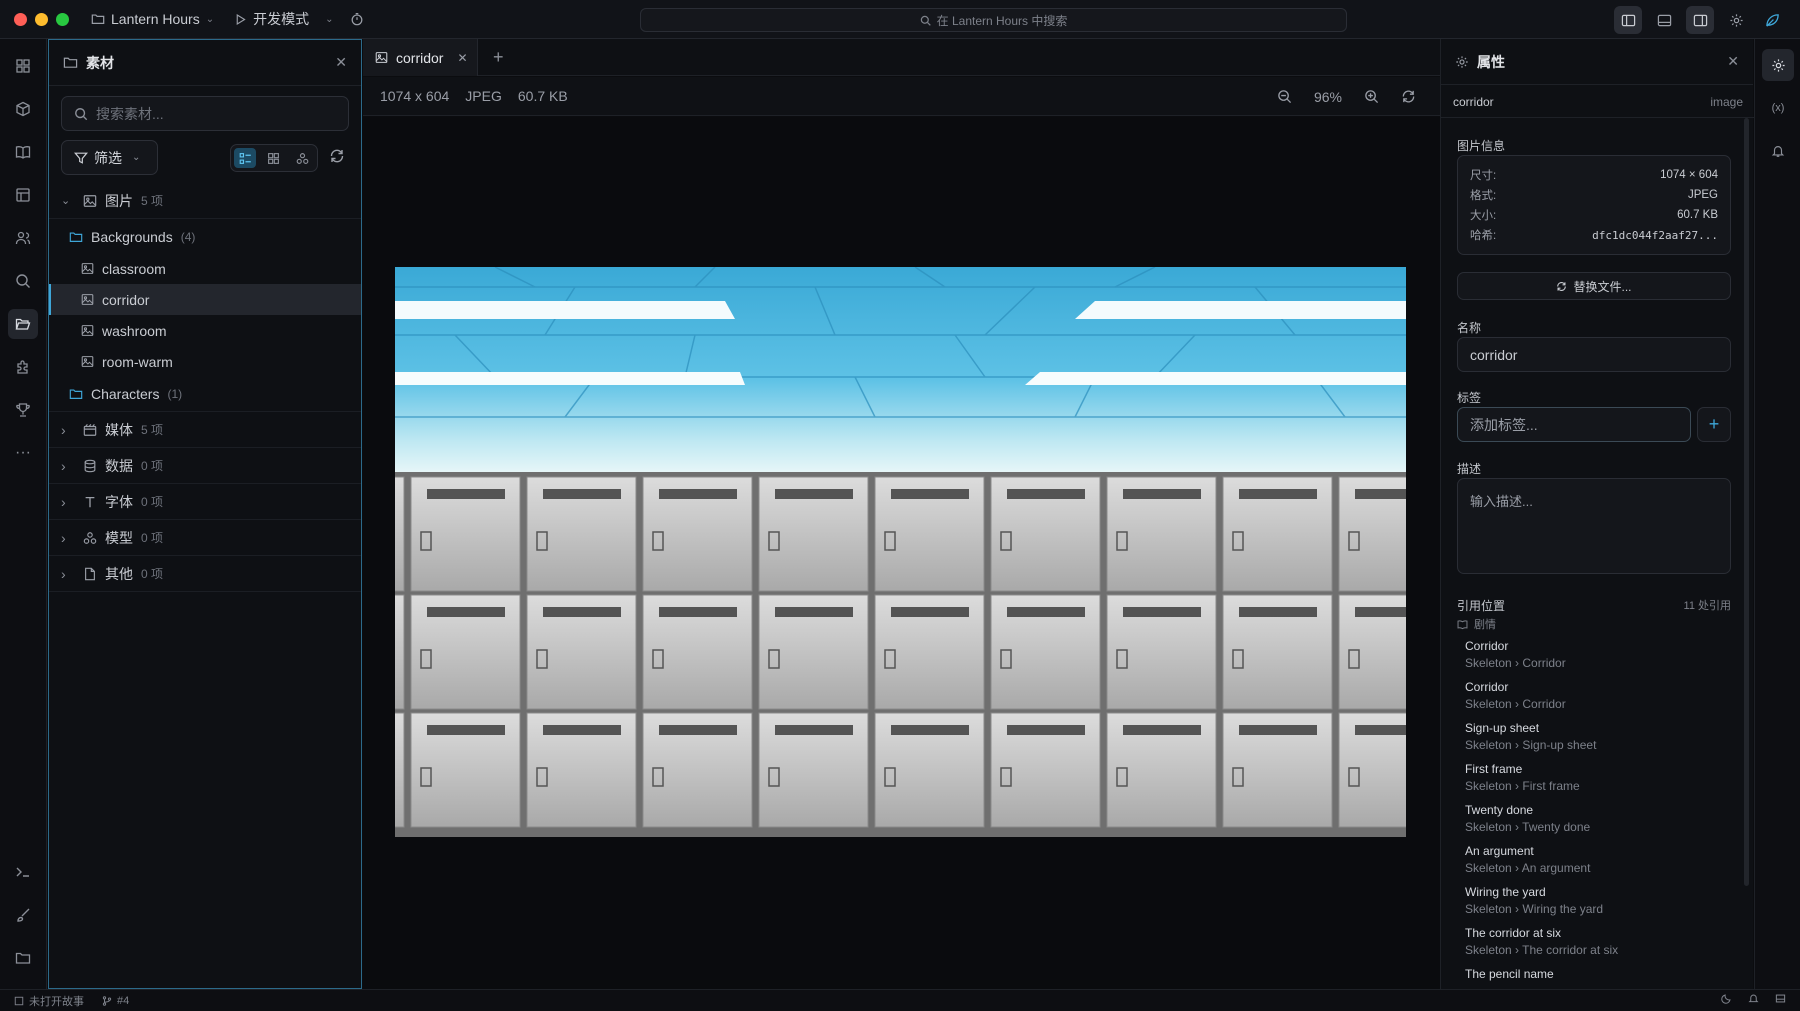 The width and height of the screenshot is (1800, 1011). What do you see at coordinates (205, 361) in the screenshot?
I see `asset-item-room-warm: room-warm` at bounding box center [205, 361].